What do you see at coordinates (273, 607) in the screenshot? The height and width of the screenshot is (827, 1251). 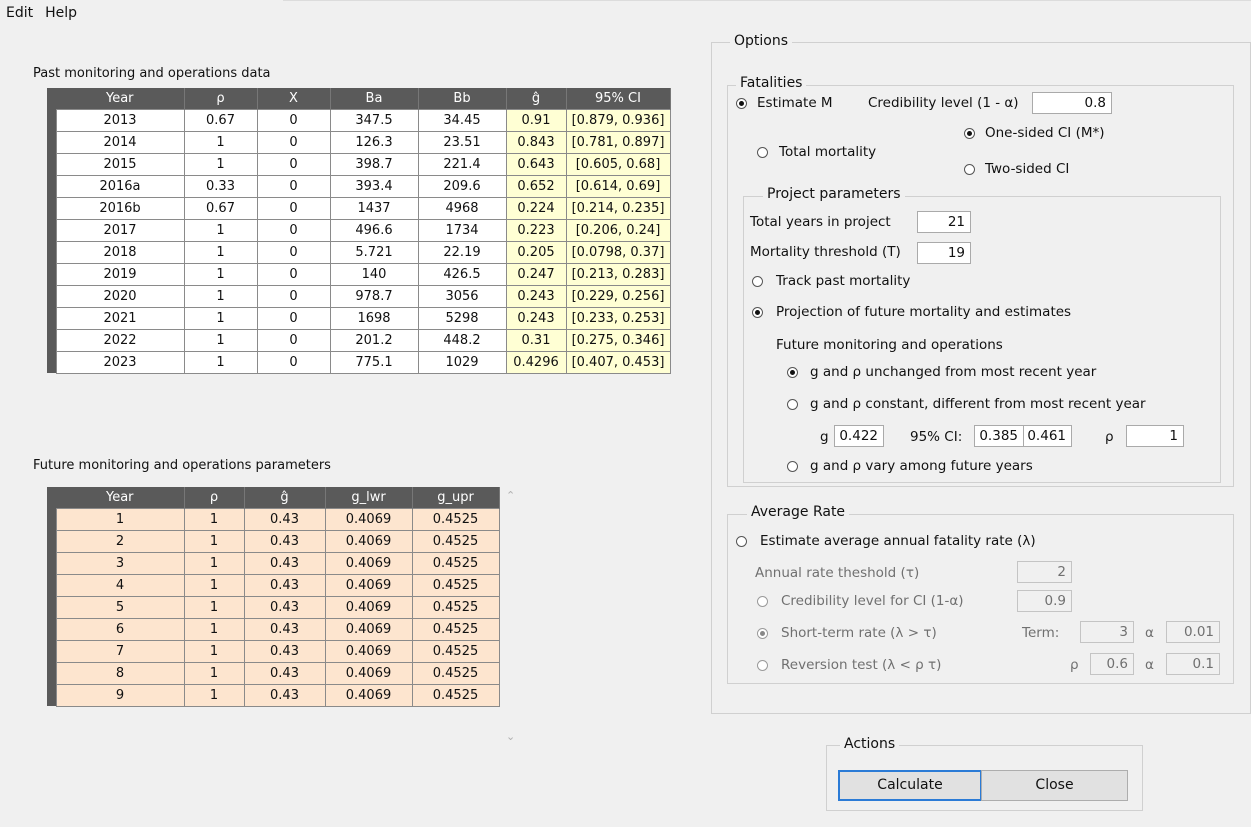 I see `table-row: 5 1 0.43 0.4069 0.4525` at bounding box center [273, 607].